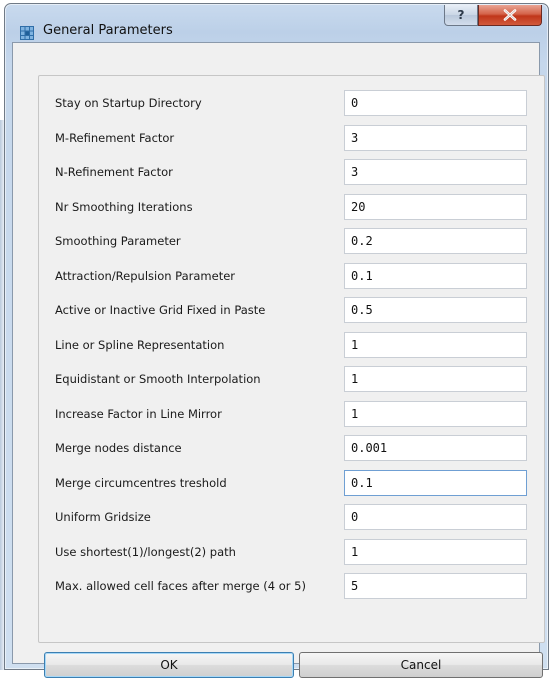  I want to click on parameter-label: N-Refinement Factor, so click(114, 172).